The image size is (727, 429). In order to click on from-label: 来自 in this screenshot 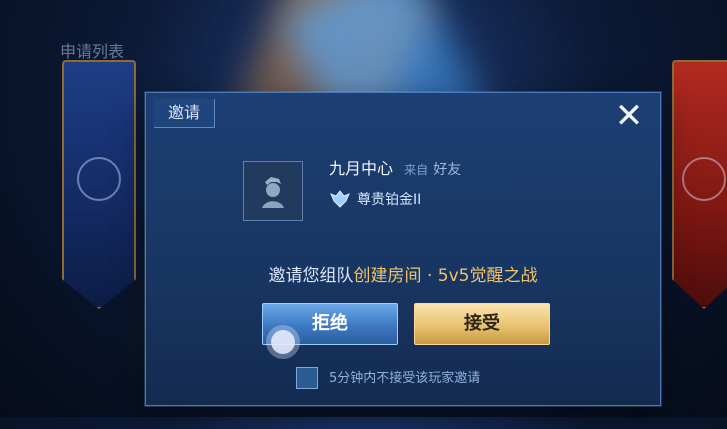, I will do `click(416, 170)`.